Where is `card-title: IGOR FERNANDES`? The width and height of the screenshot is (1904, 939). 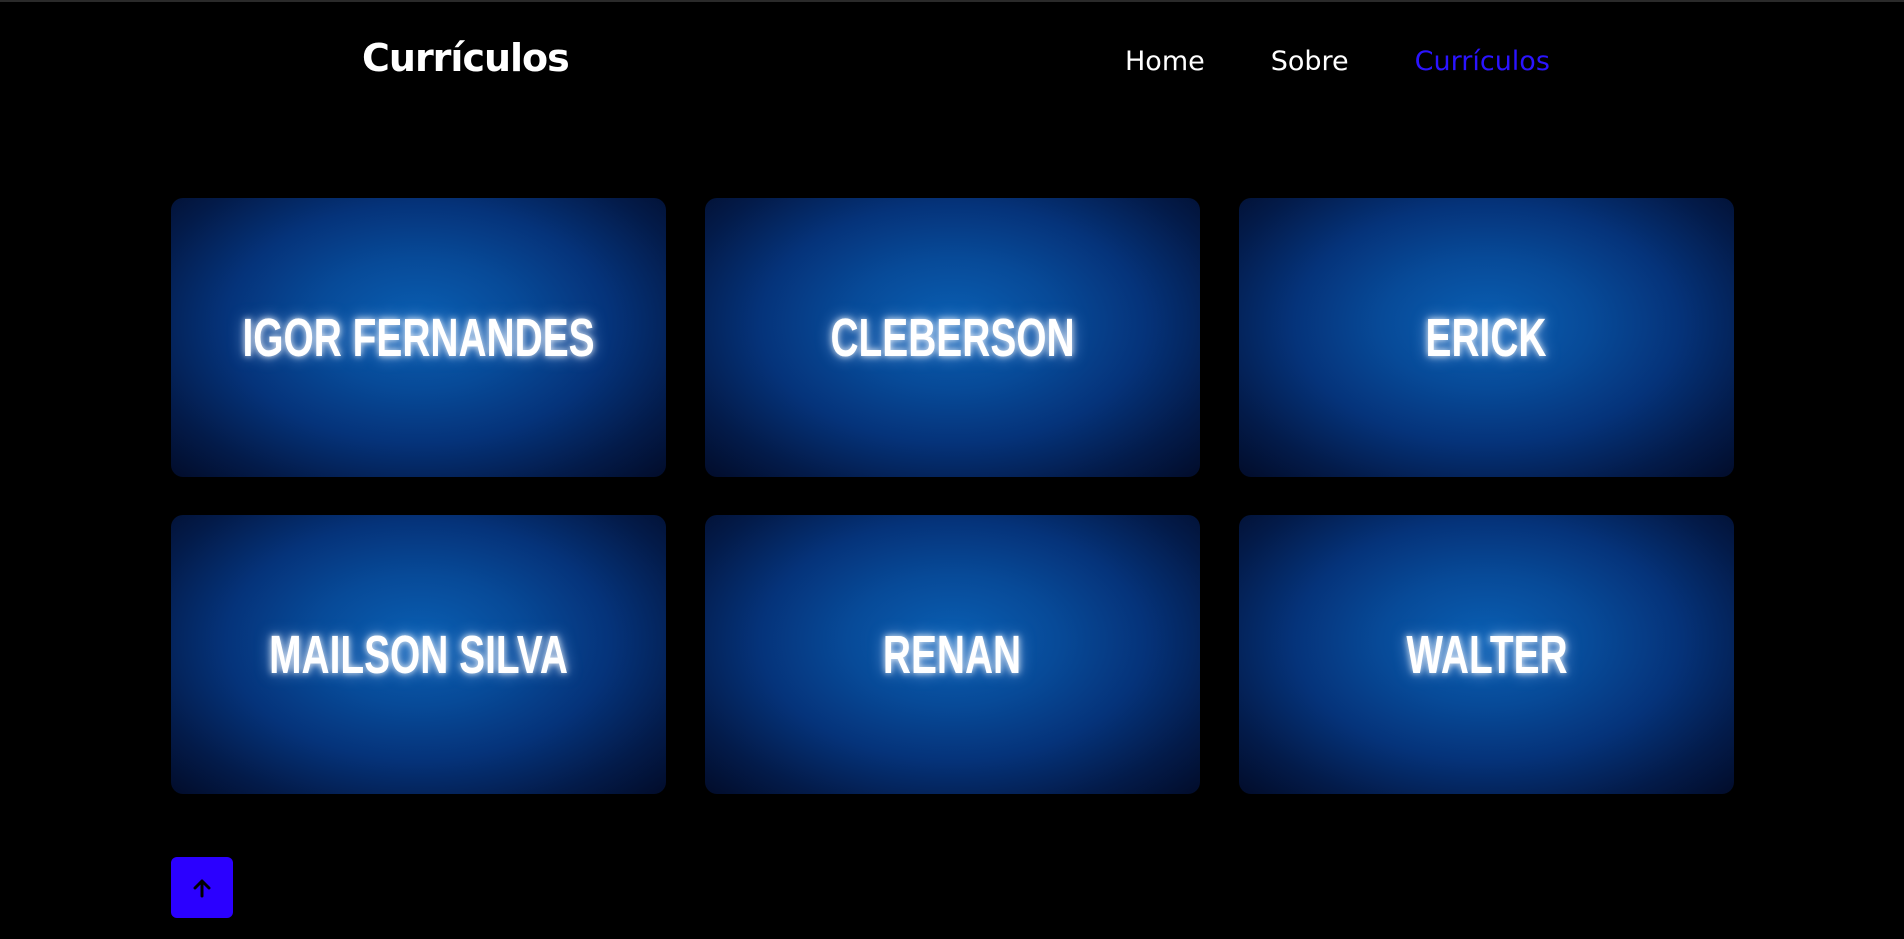 card-title: IGOR FERNANDES is located at coordinates (418, 337).